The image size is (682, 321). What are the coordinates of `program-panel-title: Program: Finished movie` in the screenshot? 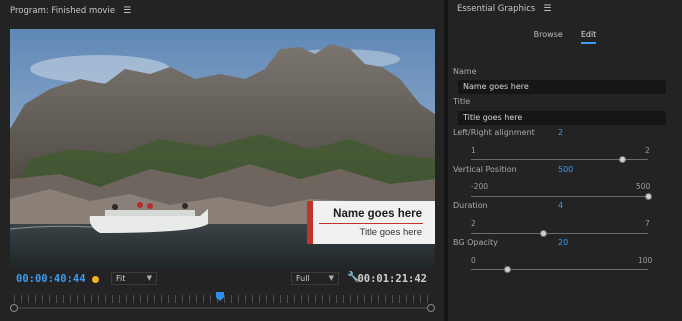 It's located at (63, 11).